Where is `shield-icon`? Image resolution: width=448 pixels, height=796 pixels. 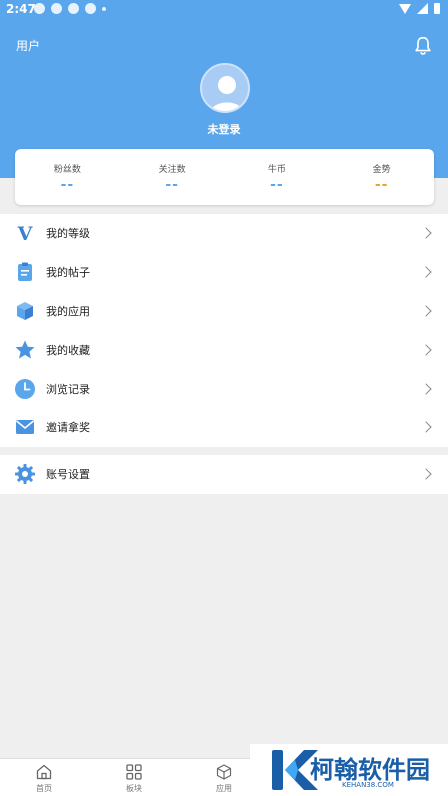
shield-icon is located at coordinates (73, 8).